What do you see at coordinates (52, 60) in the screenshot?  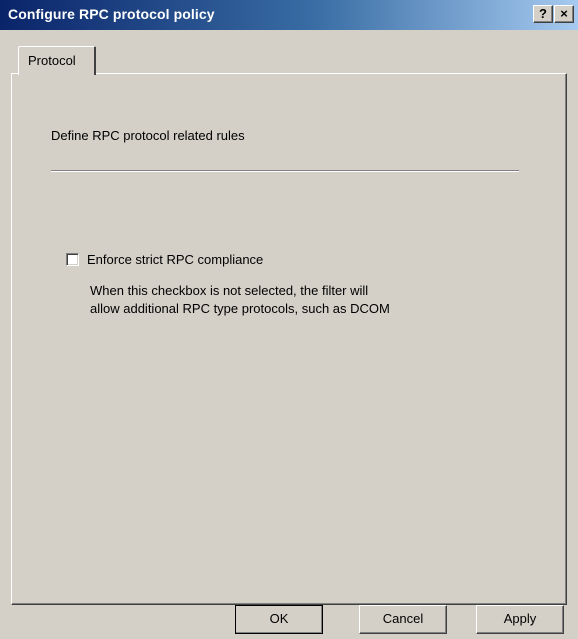 I see `tab-protocol-label: Protocol` at bounding box center [52, 60].